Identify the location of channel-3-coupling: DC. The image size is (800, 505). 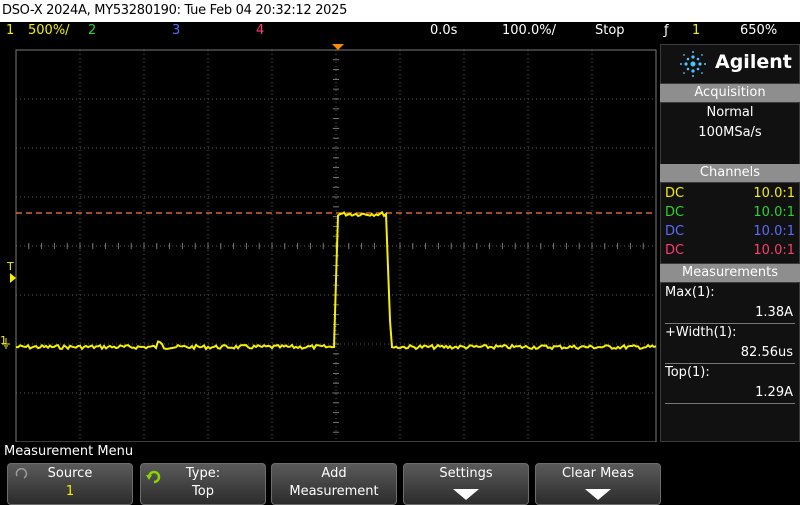
(675, 231).